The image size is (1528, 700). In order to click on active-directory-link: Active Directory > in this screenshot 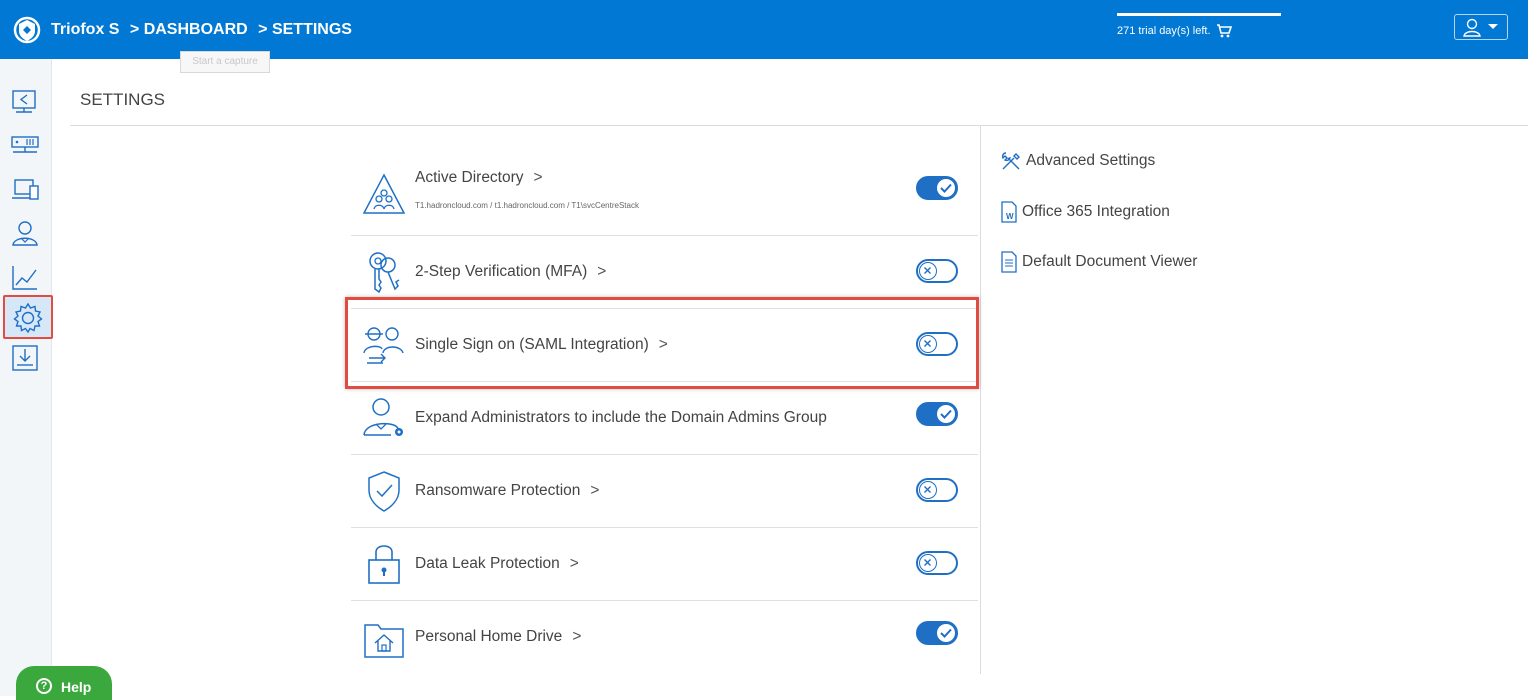, I will do `click(479, 178)`.